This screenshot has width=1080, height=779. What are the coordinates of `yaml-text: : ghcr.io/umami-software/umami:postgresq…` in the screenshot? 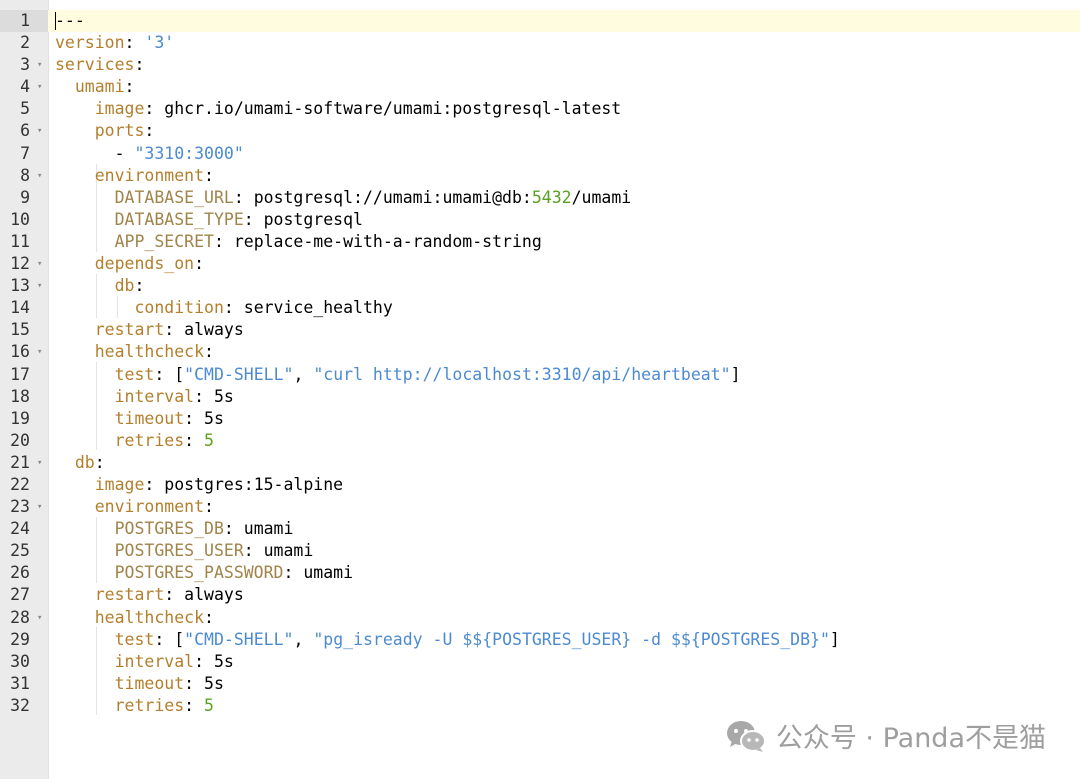 It's located at (383, 109).